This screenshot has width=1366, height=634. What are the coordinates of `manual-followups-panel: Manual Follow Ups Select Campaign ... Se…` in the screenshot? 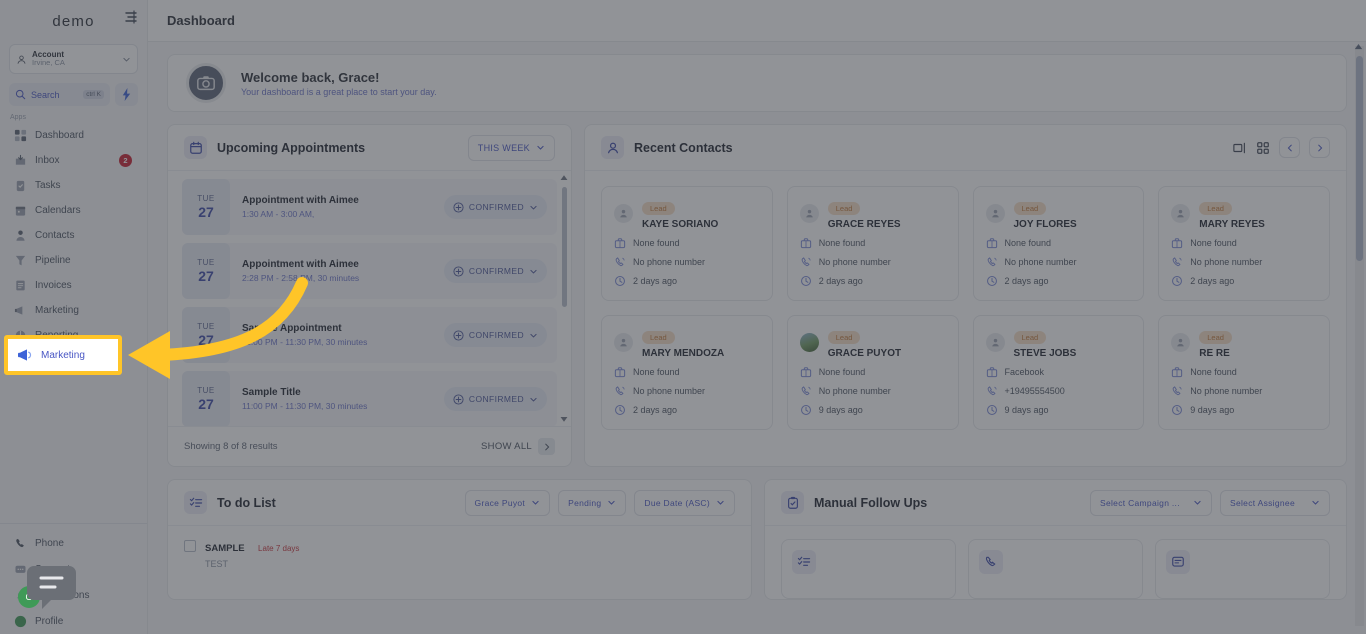 It's located at (1055, 539).